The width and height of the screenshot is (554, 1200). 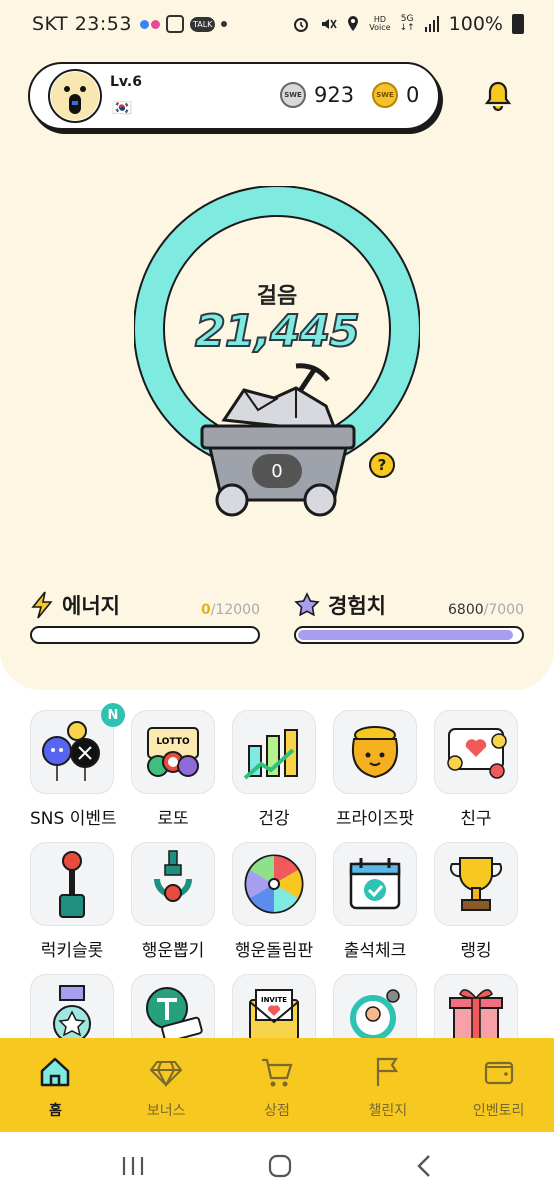 What do you see at coordinates (413, 95) in the screenshot?
I see `coin-b-value: 0` at bounding box center [413, 95].